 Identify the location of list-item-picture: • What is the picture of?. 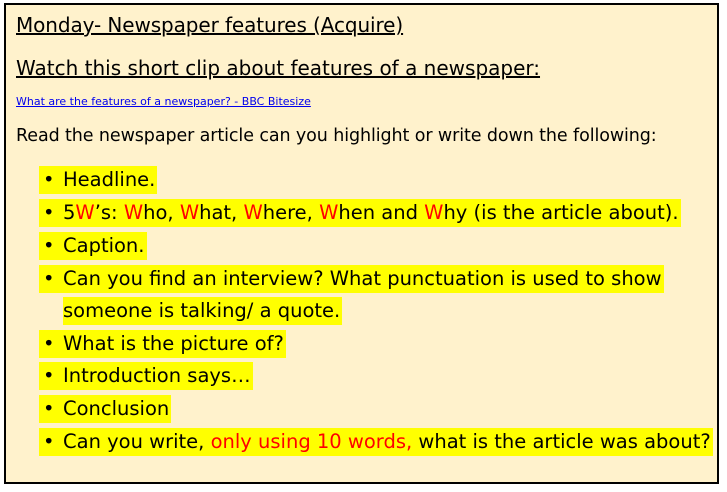
(162, 344).